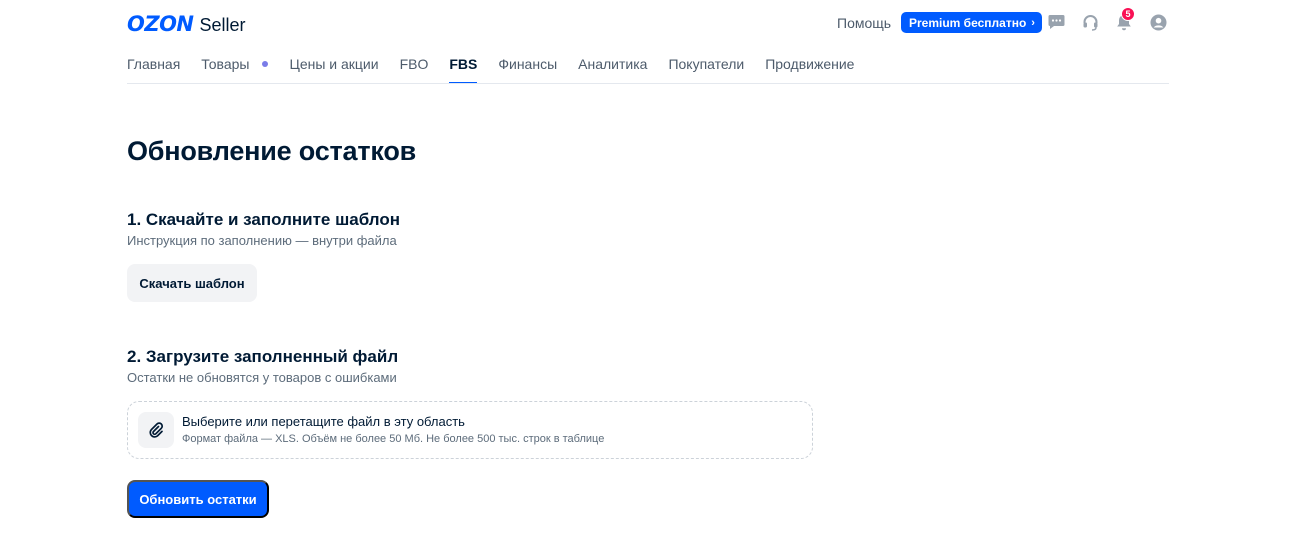  What do you see at coordinates (265, 64) in the screenshot?
I see `new-indicator-dot` at bounding box center [265, 64].